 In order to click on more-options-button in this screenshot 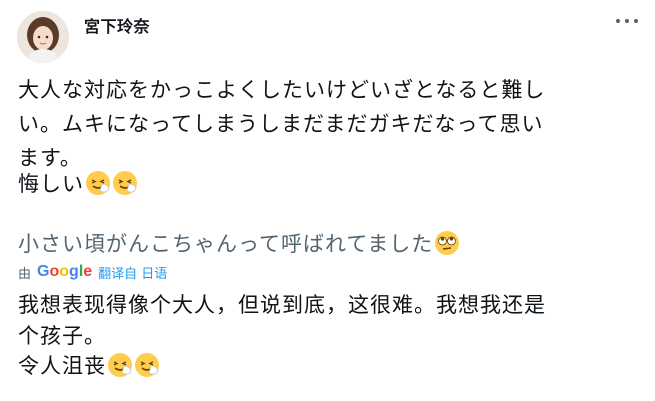, I will do `click(627, 21)`.